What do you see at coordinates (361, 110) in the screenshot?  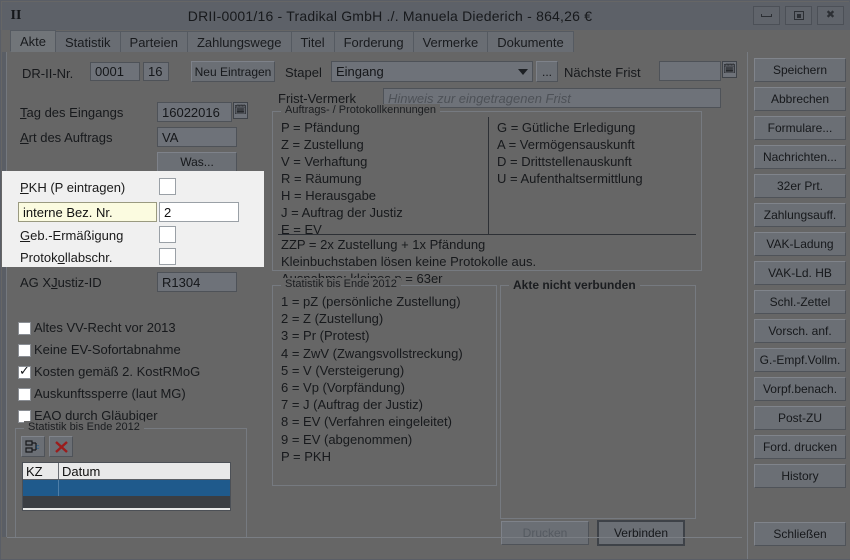 I see `auftrags-protokollkennungen-title: Auftrags- / Protokollkennungen` at bounding box center [361, 110].